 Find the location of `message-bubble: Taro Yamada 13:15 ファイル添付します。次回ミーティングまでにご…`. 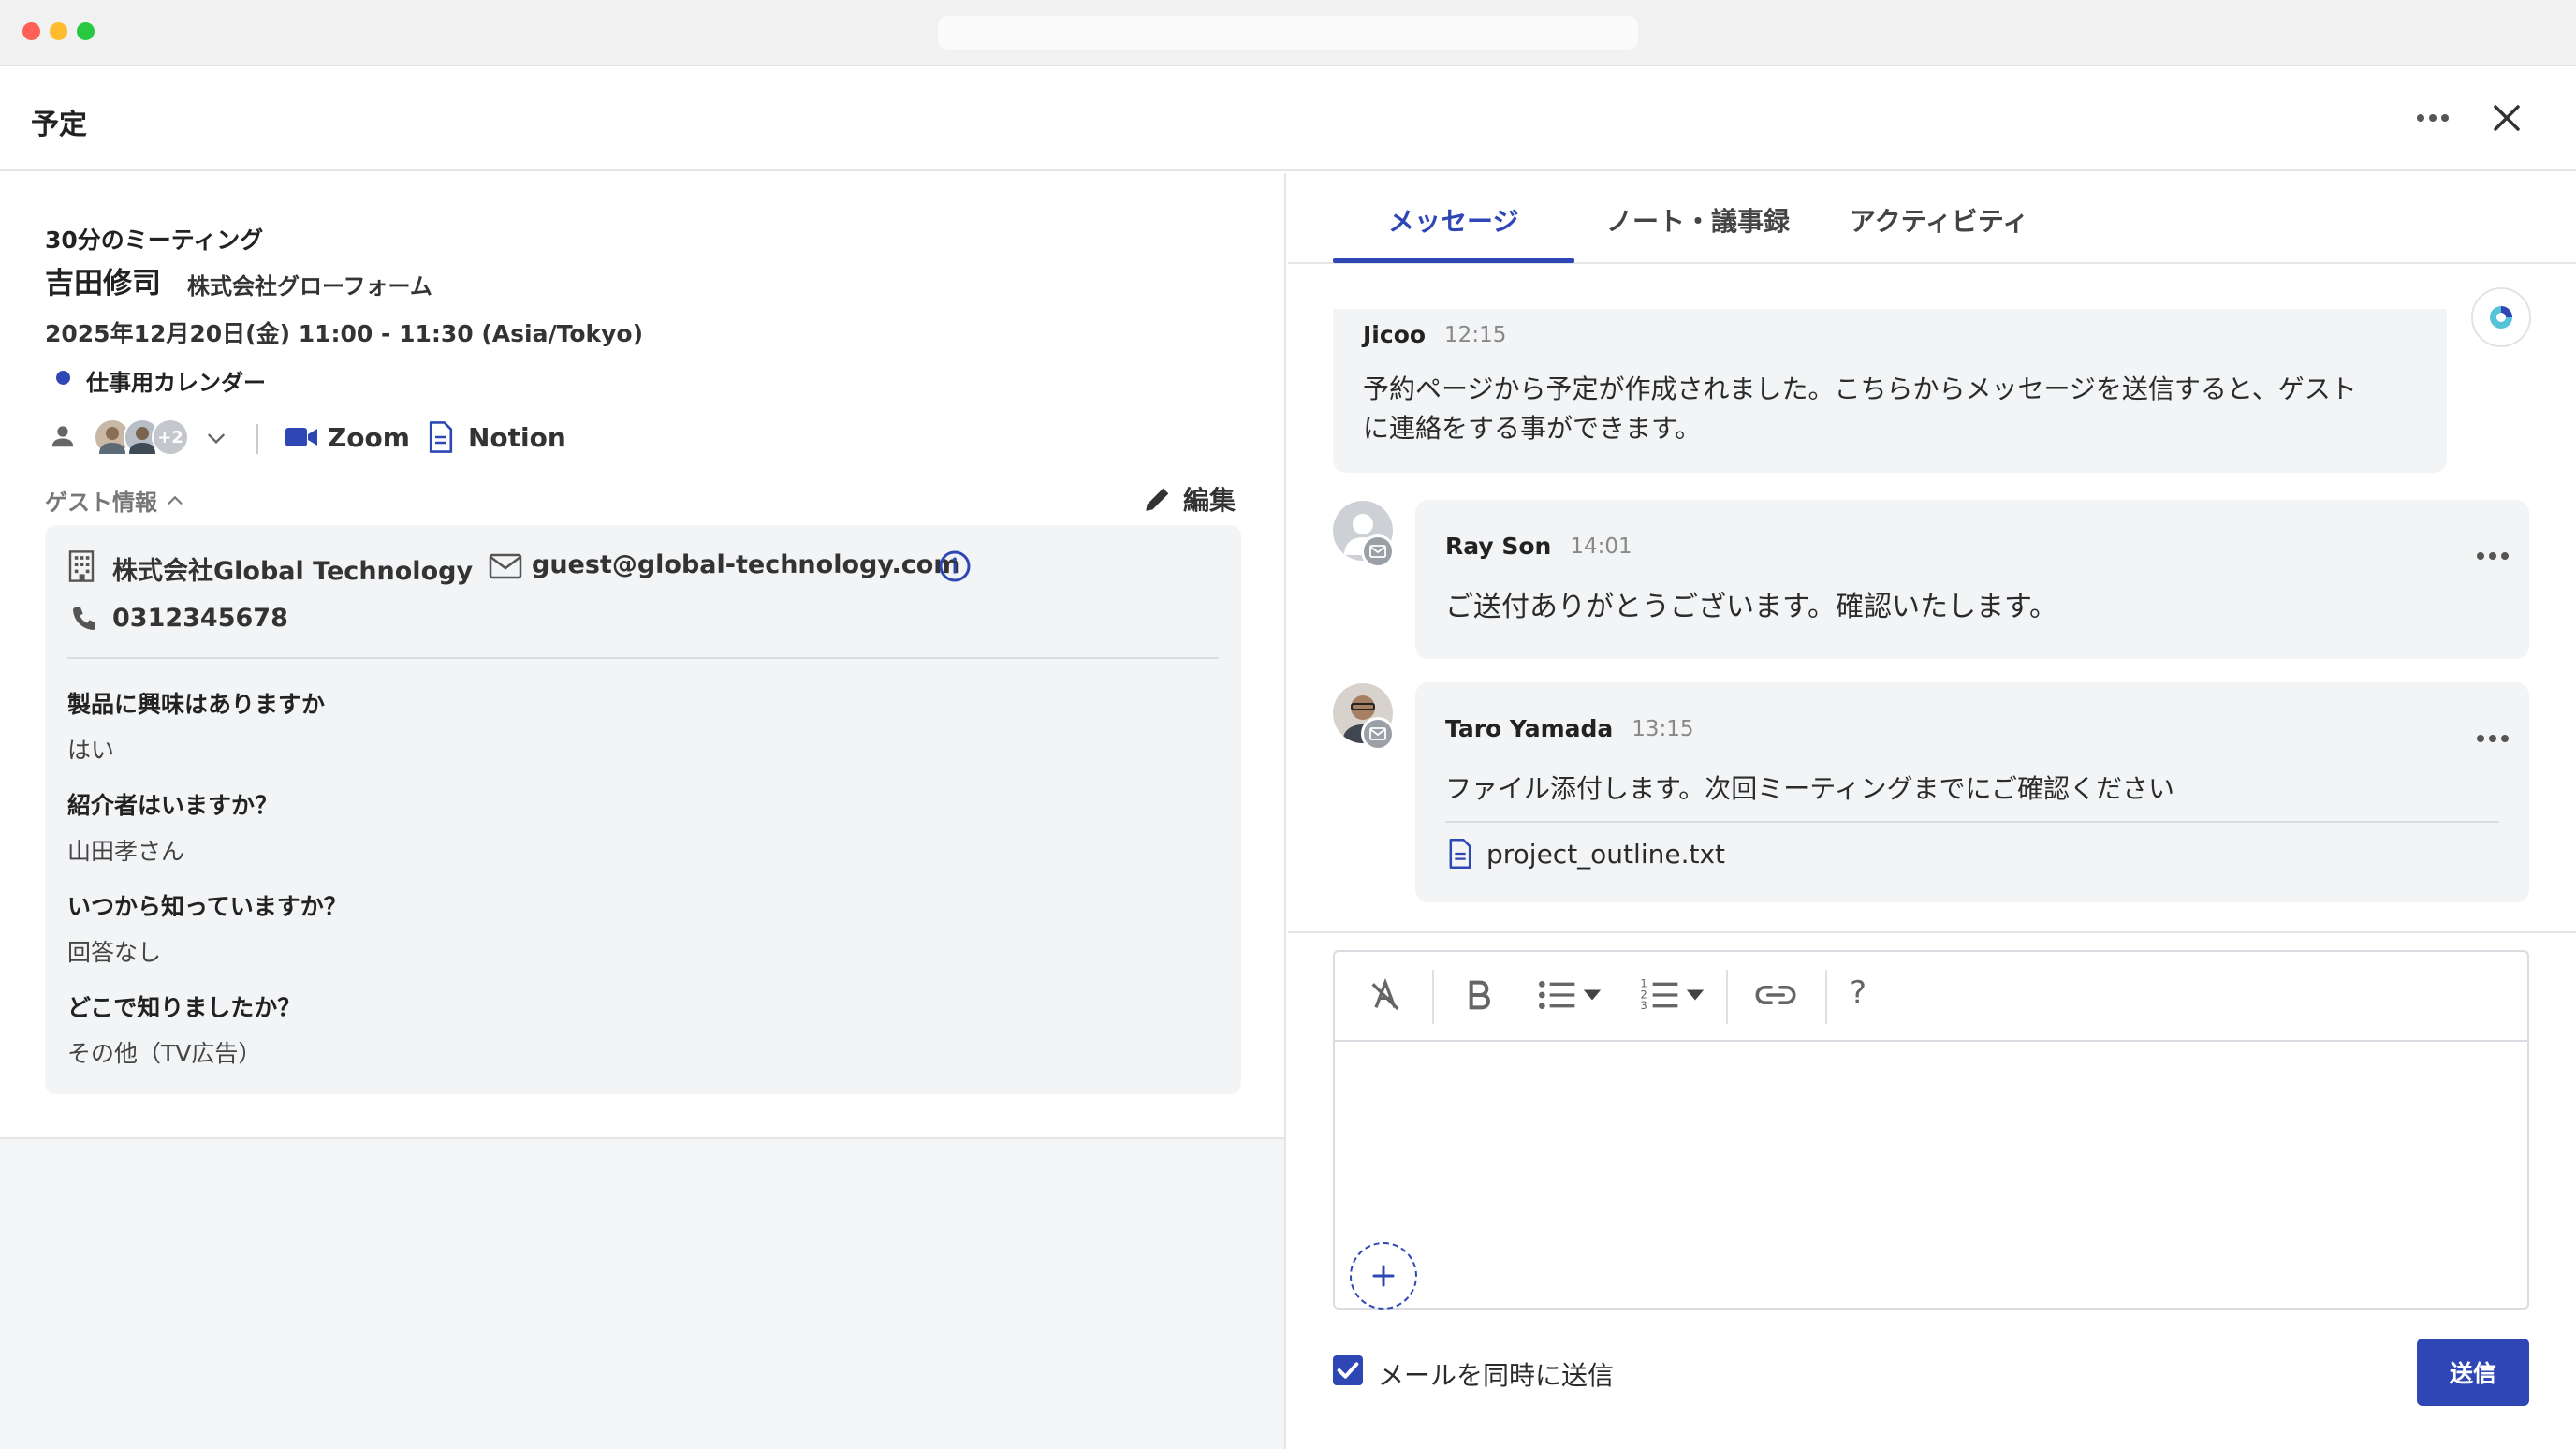

message-bubble: Taro Yamada 13:15 ファイル添付します。次回ミーティングまでにご… is located at coordinates (1972, 792).